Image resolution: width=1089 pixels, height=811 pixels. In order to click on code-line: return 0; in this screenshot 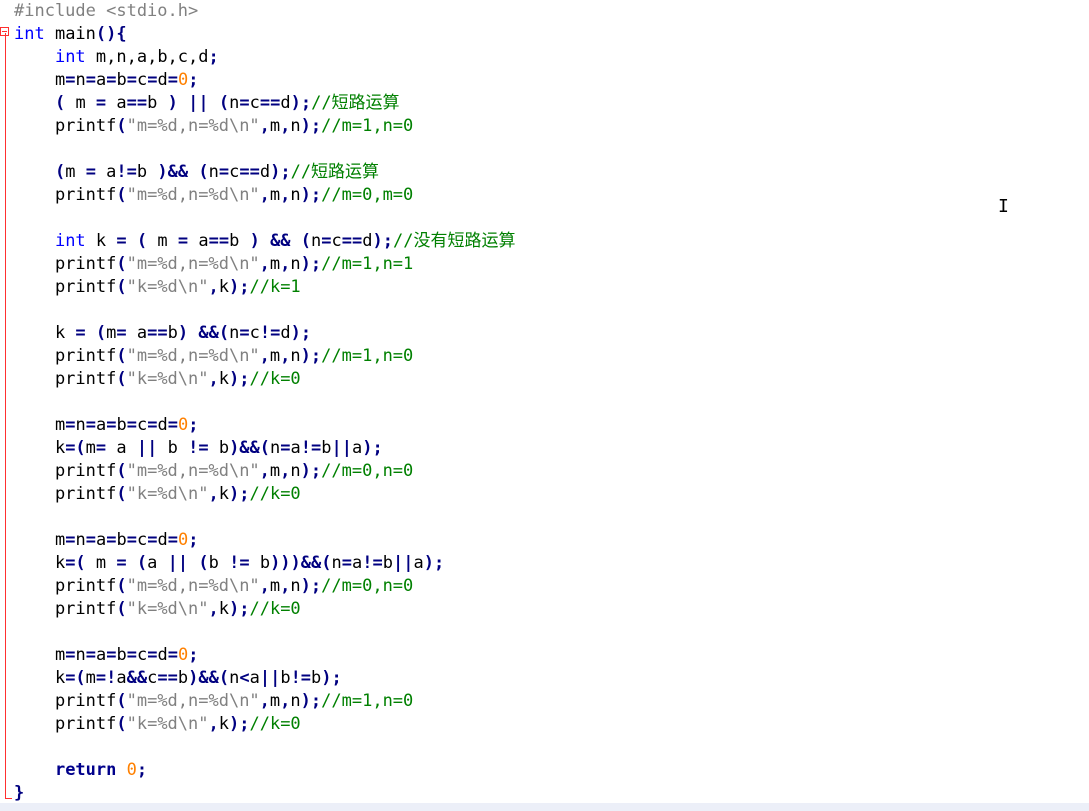, I will do `click(265, 770)`.